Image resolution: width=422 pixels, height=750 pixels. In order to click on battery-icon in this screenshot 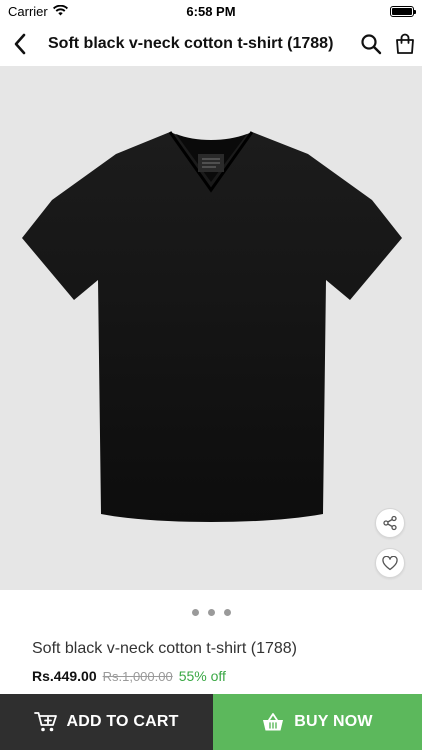, I will do `click(403, 11)`.